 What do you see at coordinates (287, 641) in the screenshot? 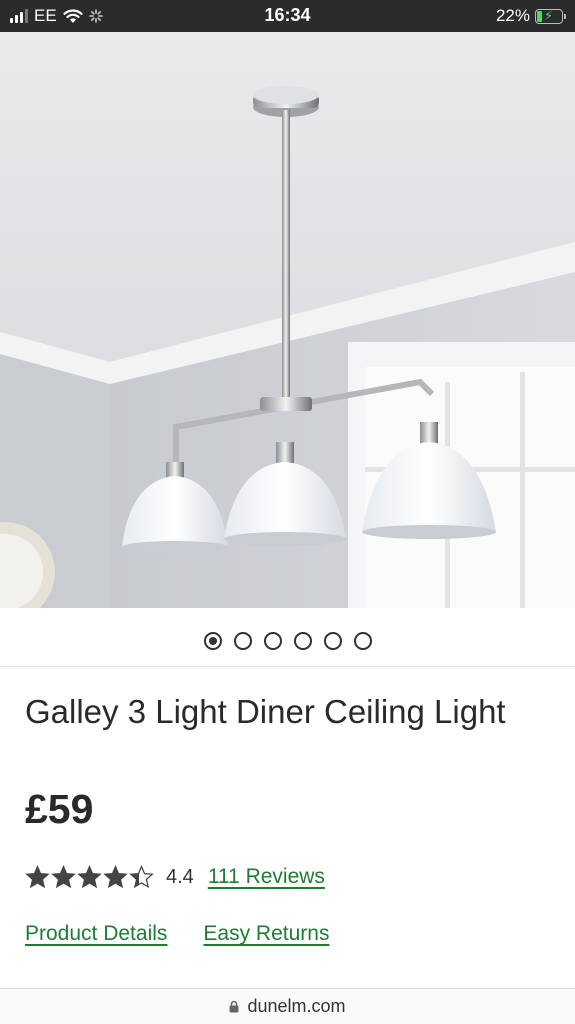
I see `carousel-dots` at bounding box center [287, 641].